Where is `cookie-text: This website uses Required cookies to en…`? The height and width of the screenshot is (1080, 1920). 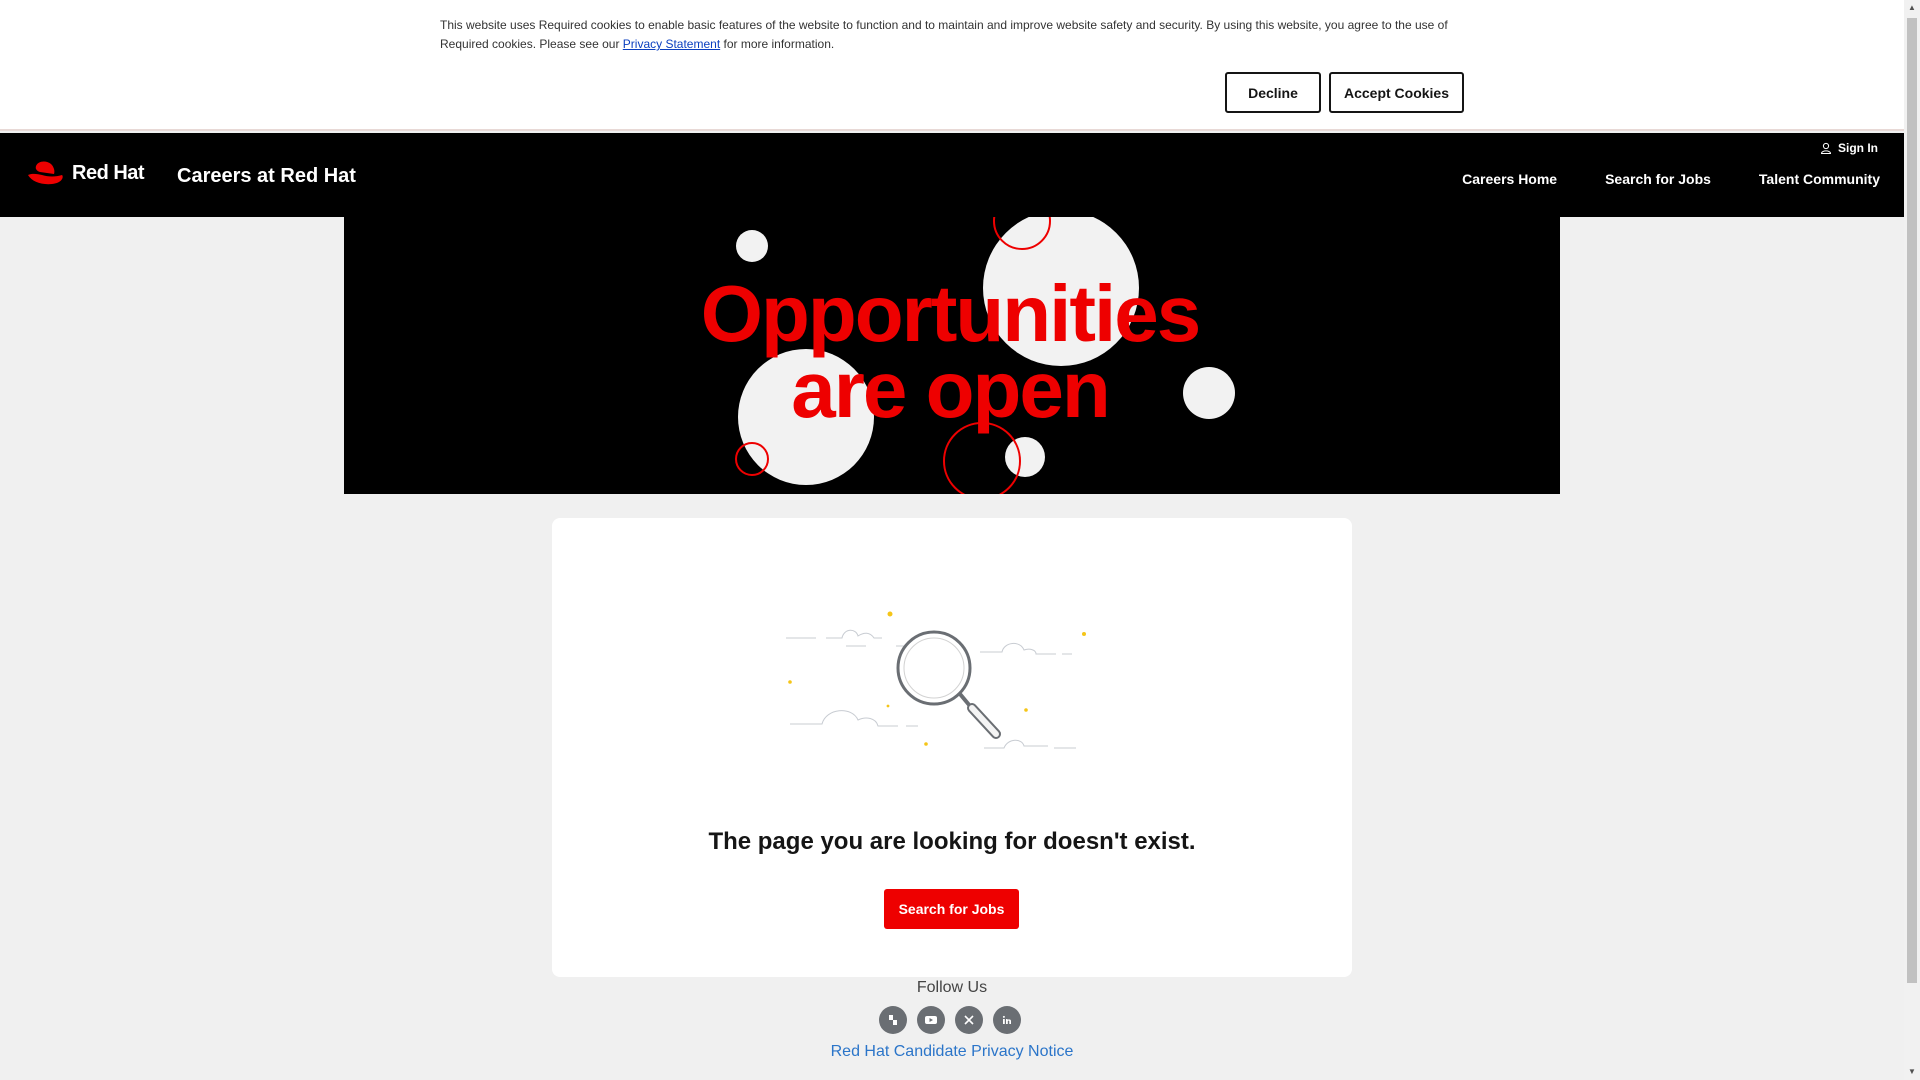 cookie-text: This website uses Required cookies to en… is located at coordinates (944, 34).